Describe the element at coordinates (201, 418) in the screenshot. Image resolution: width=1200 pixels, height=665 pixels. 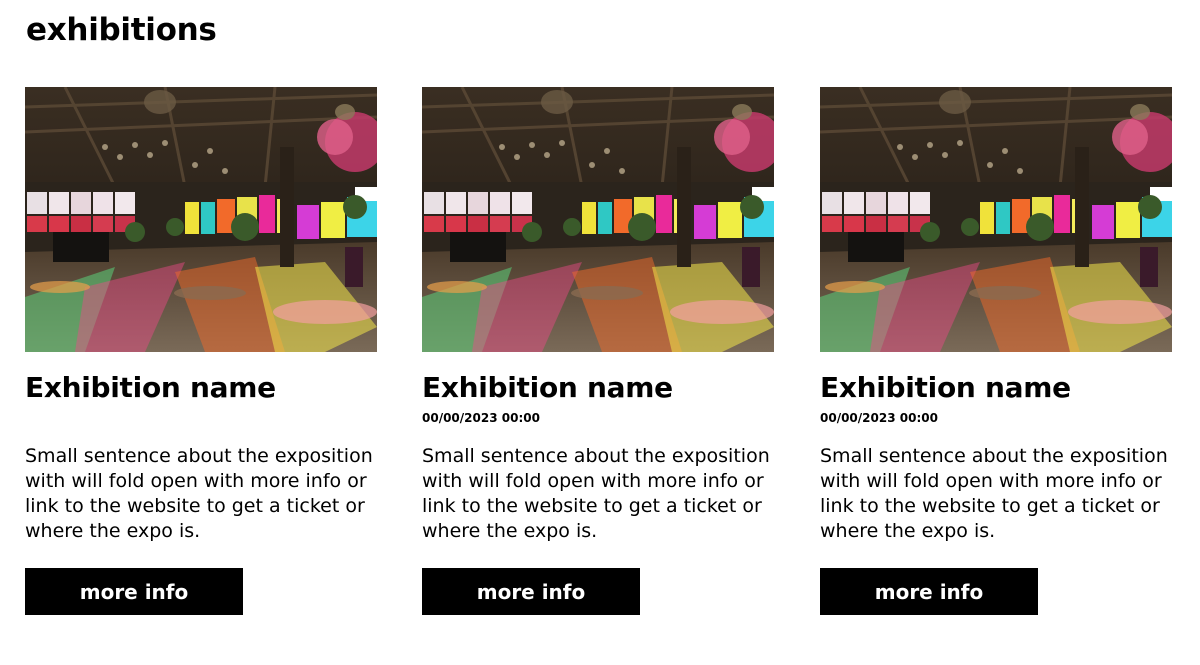
I see `exhibition-date` at that location.